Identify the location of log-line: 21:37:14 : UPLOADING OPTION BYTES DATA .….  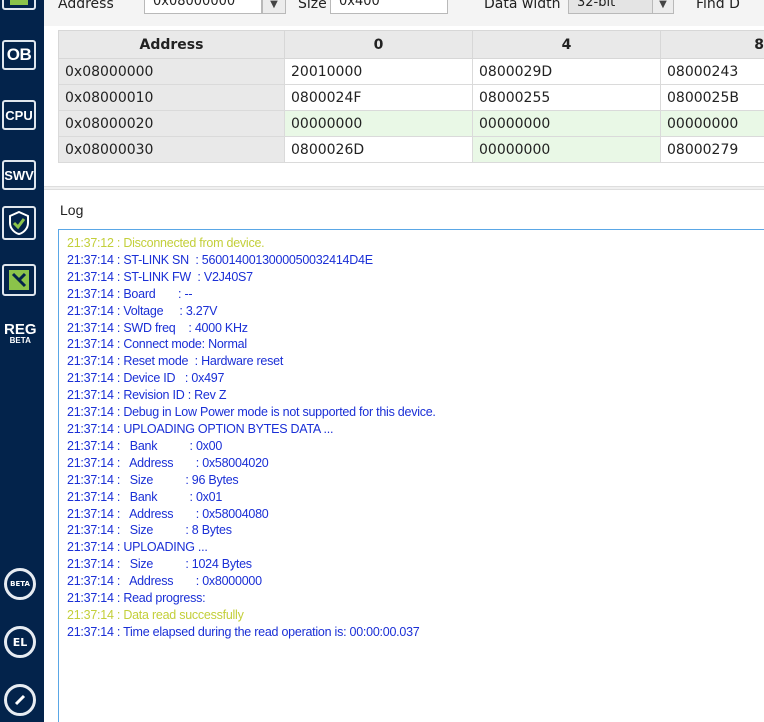
(200, 428).